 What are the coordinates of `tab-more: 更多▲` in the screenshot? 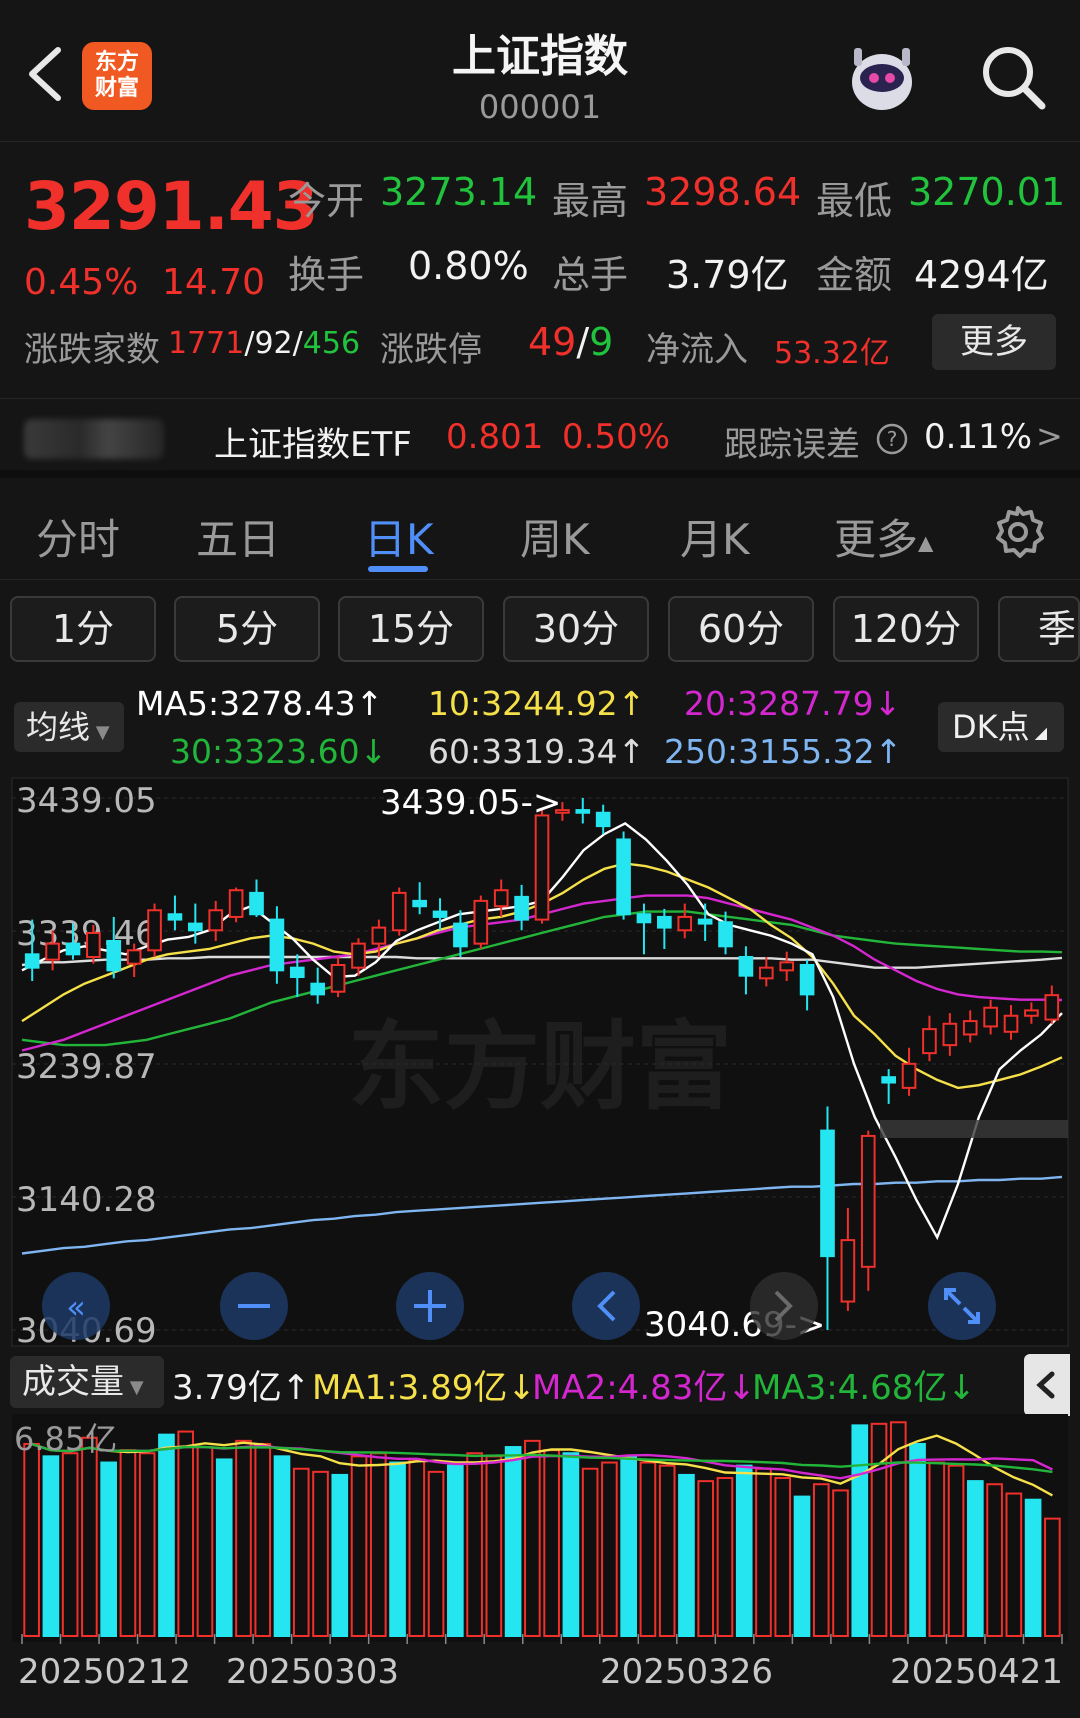 It's located at (883, 536).